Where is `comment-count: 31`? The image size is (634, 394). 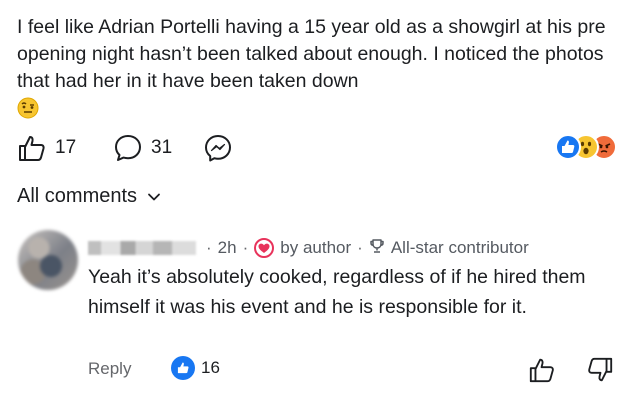
comment-count: 31 is located at coordinates (162, 147).